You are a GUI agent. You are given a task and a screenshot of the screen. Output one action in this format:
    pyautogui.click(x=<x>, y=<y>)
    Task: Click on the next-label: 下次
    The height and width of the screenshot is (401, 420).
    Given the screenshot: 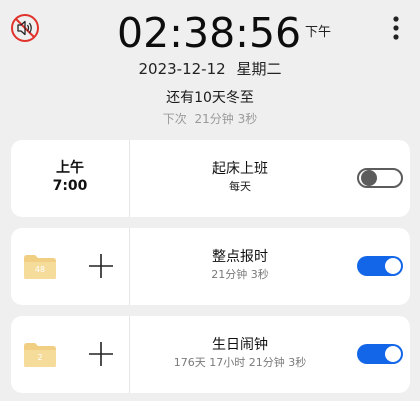 What is the action you would take?
    pyautogui.click(x=174, y=119)
    